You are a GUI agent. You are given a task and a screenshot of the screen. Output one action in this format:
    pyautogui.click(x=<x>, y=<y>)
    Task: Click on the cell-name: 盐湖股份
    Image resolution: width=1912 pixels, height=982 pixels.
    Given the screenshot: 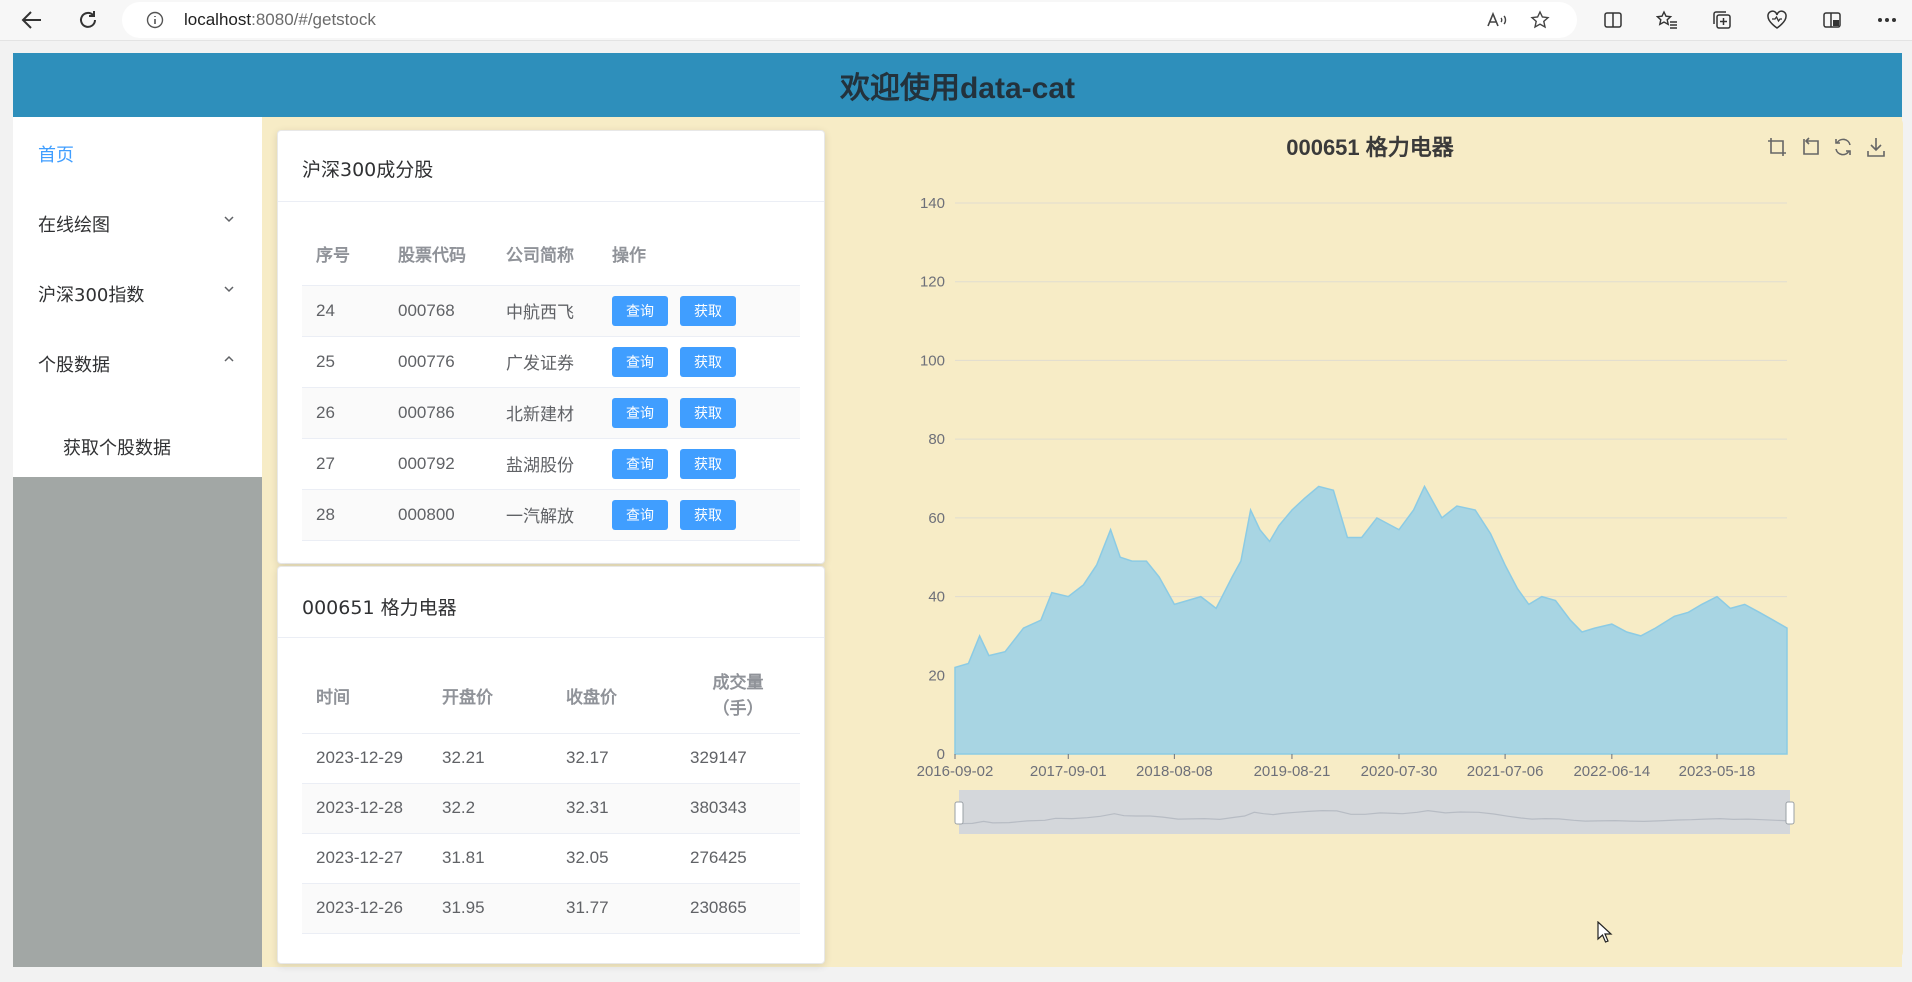 What is the action you would take?
    pyautogui.click(x=545, y=464)
    